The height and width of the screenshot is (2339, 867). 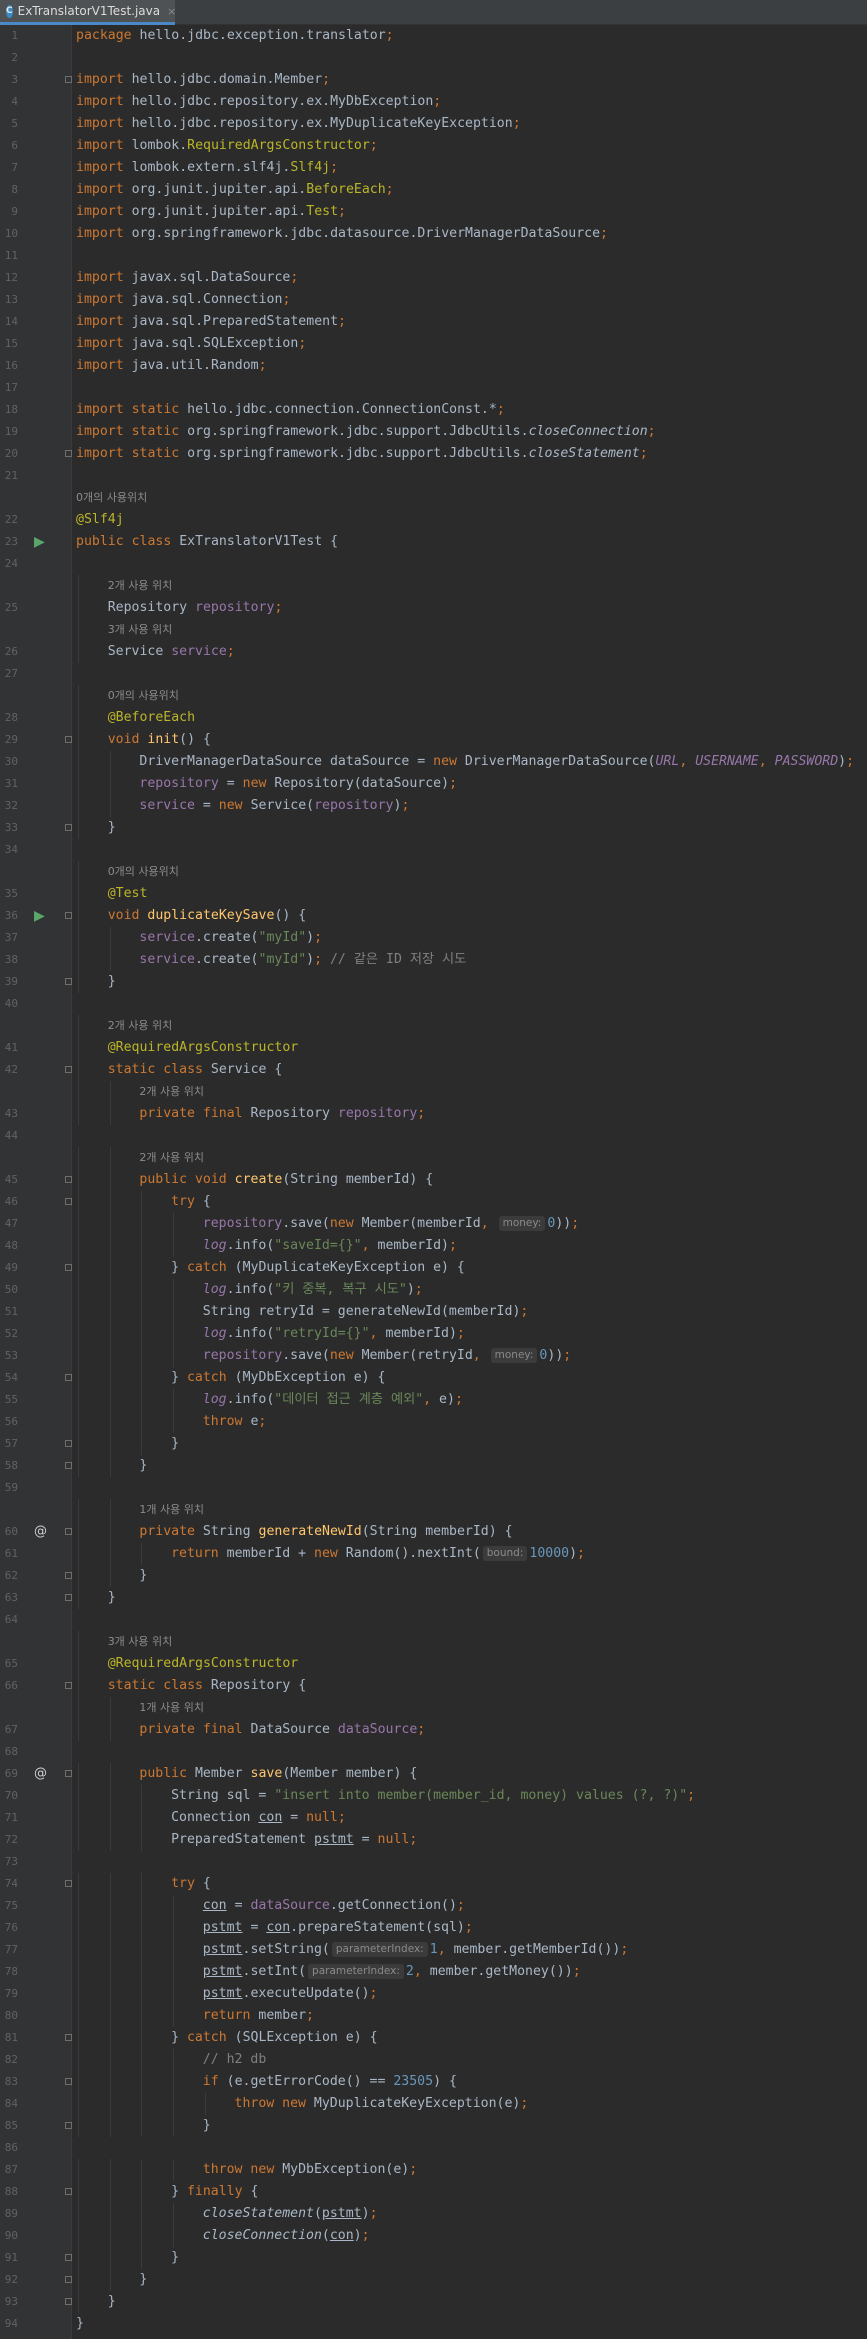 I want to click on code-text: throw new MyDbException(e);, so click(x=310, y=2170).